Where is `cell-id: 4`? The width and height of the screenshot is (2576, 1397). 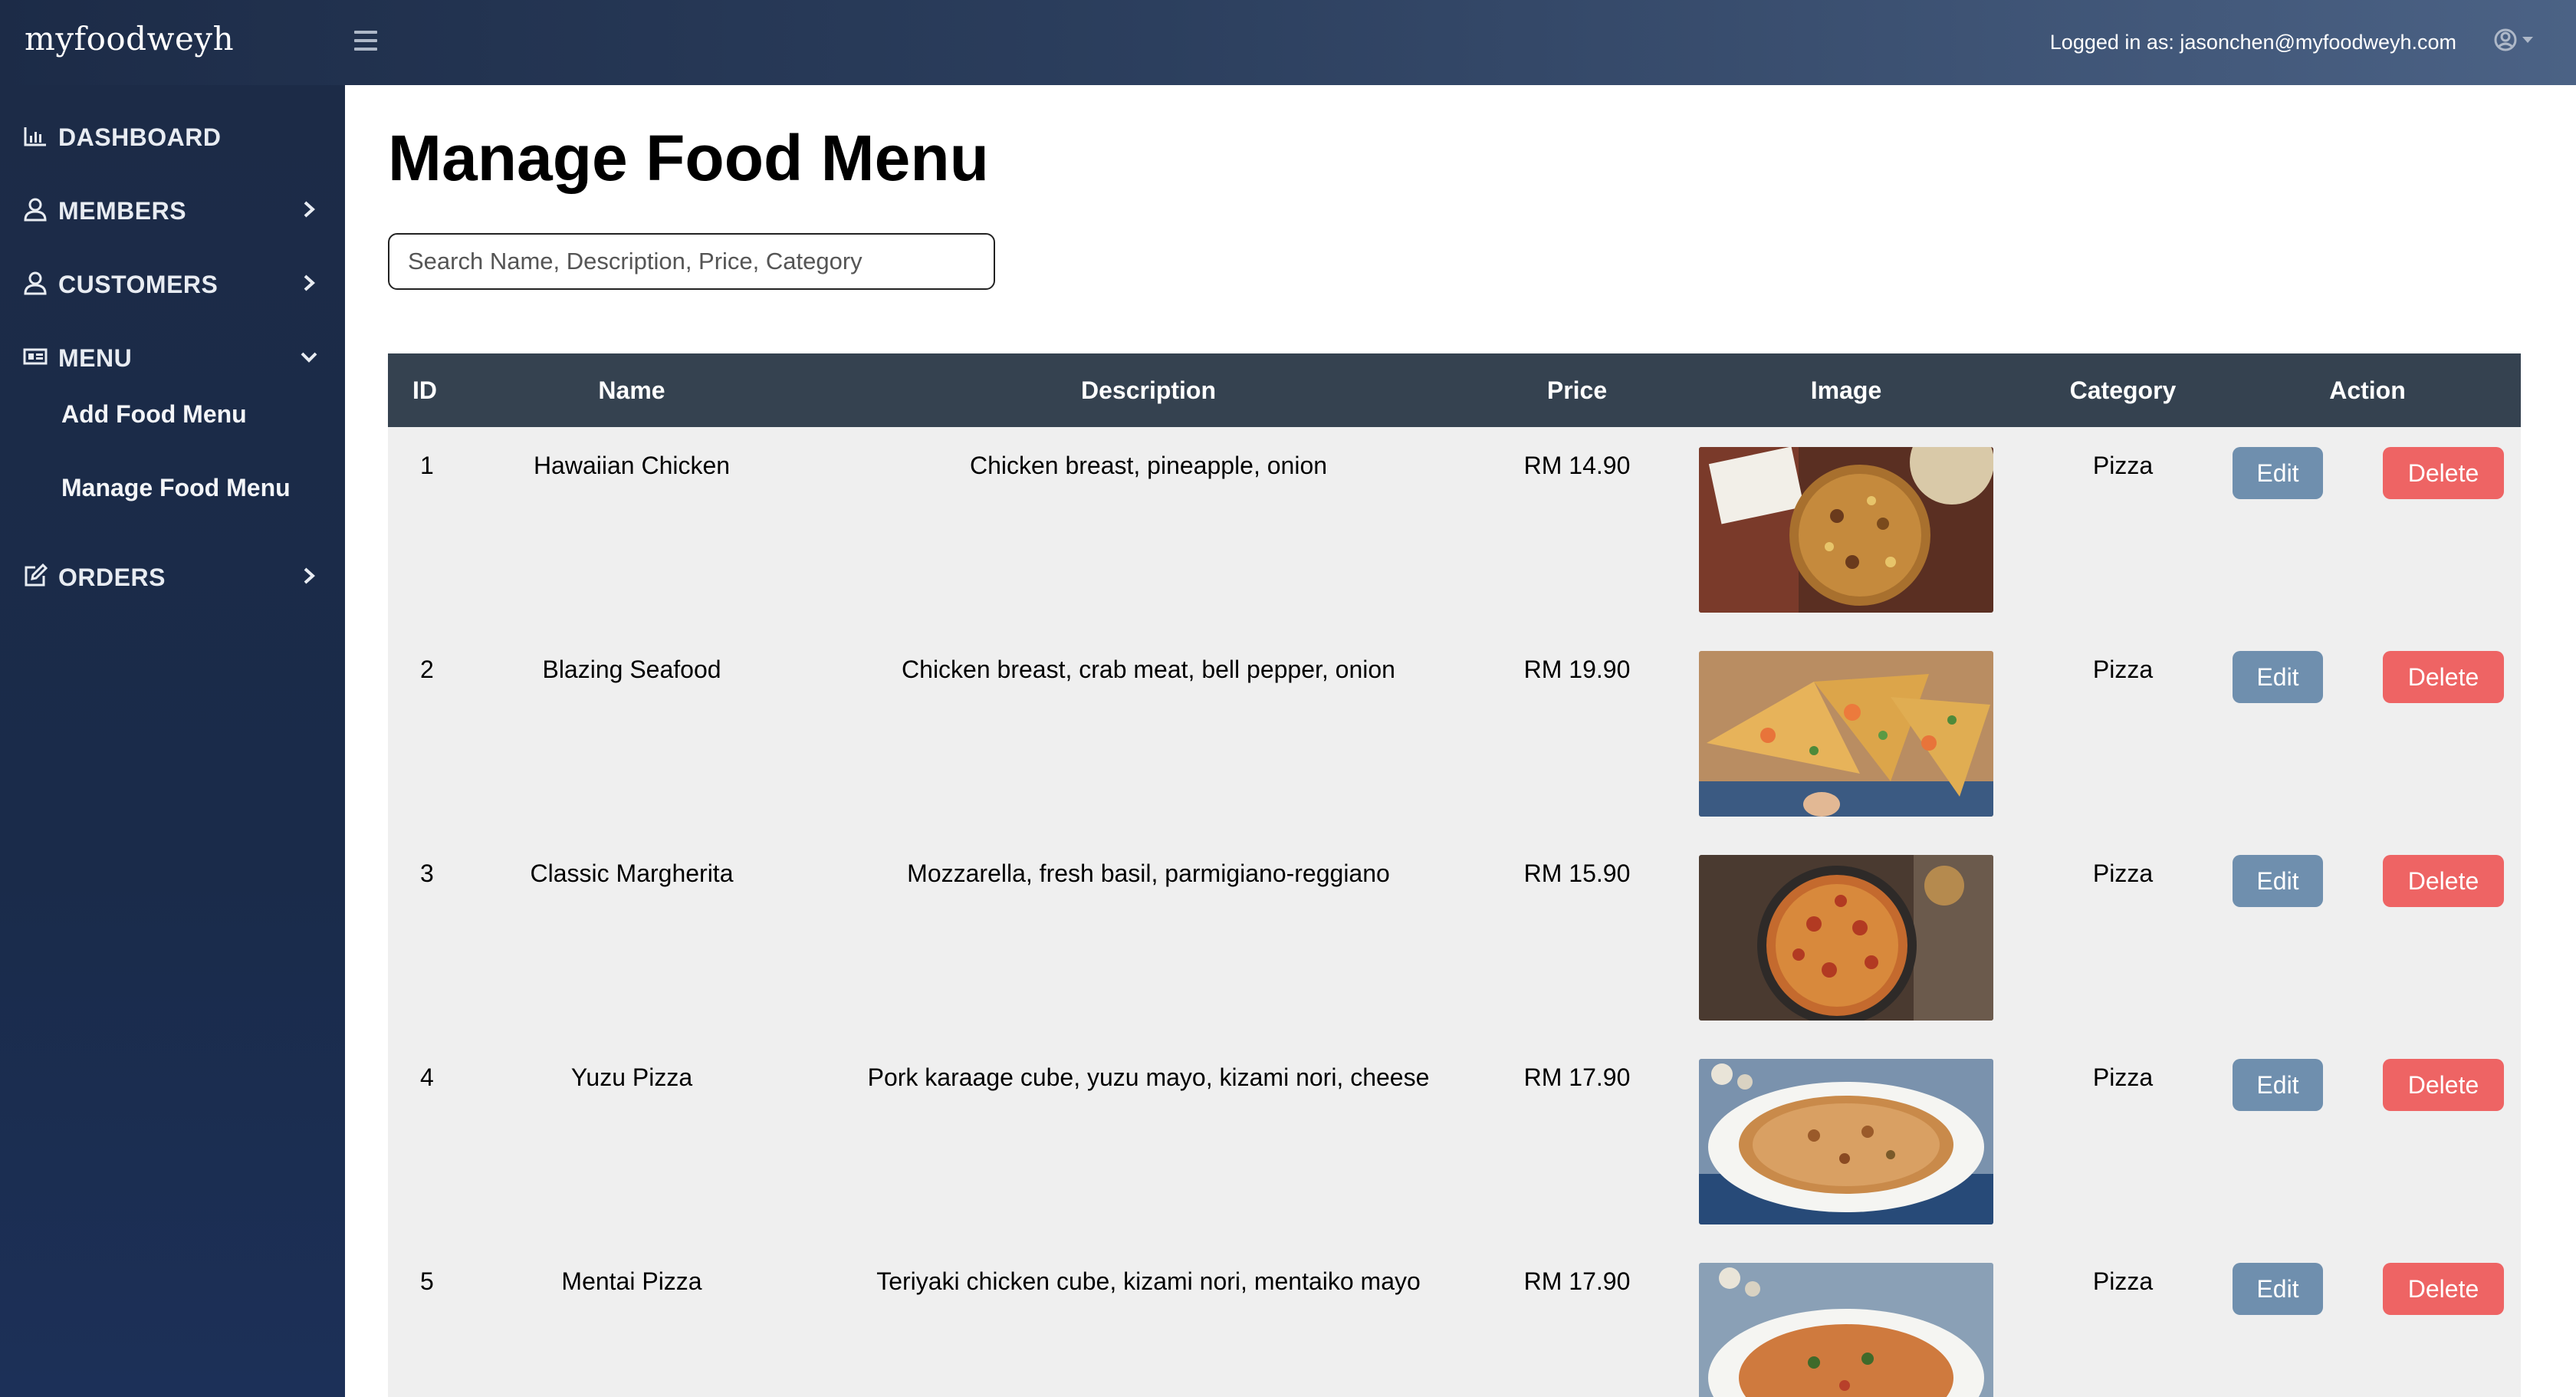
cell-id: 4 is located at coordinates (427, 1077).